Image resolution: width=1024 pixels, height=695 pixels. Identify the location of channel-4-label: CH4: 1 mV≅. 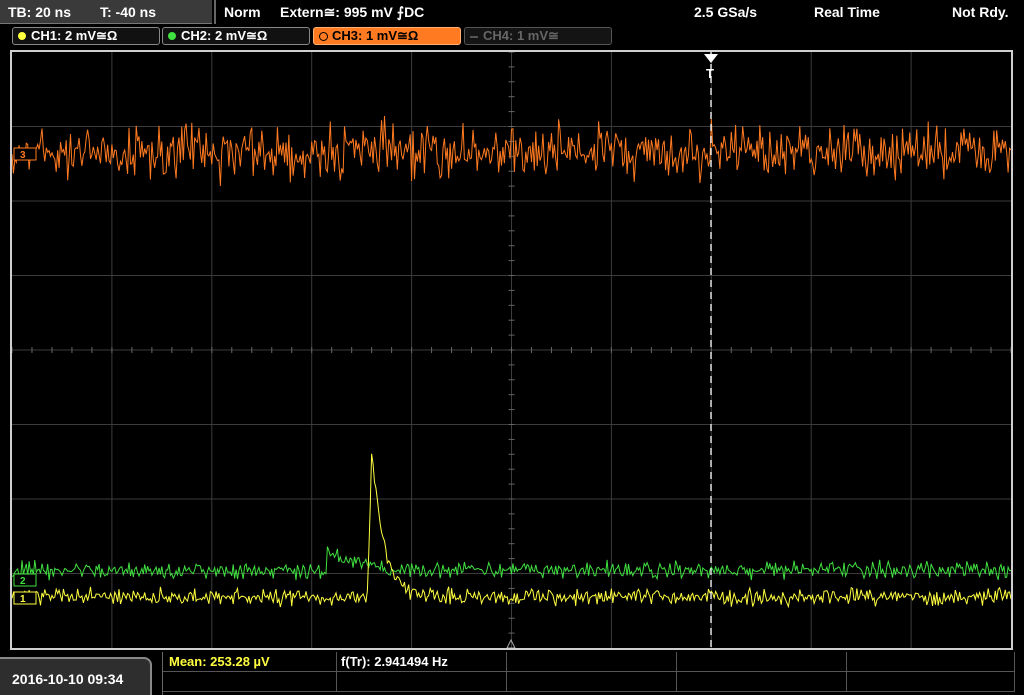
(521, 35).